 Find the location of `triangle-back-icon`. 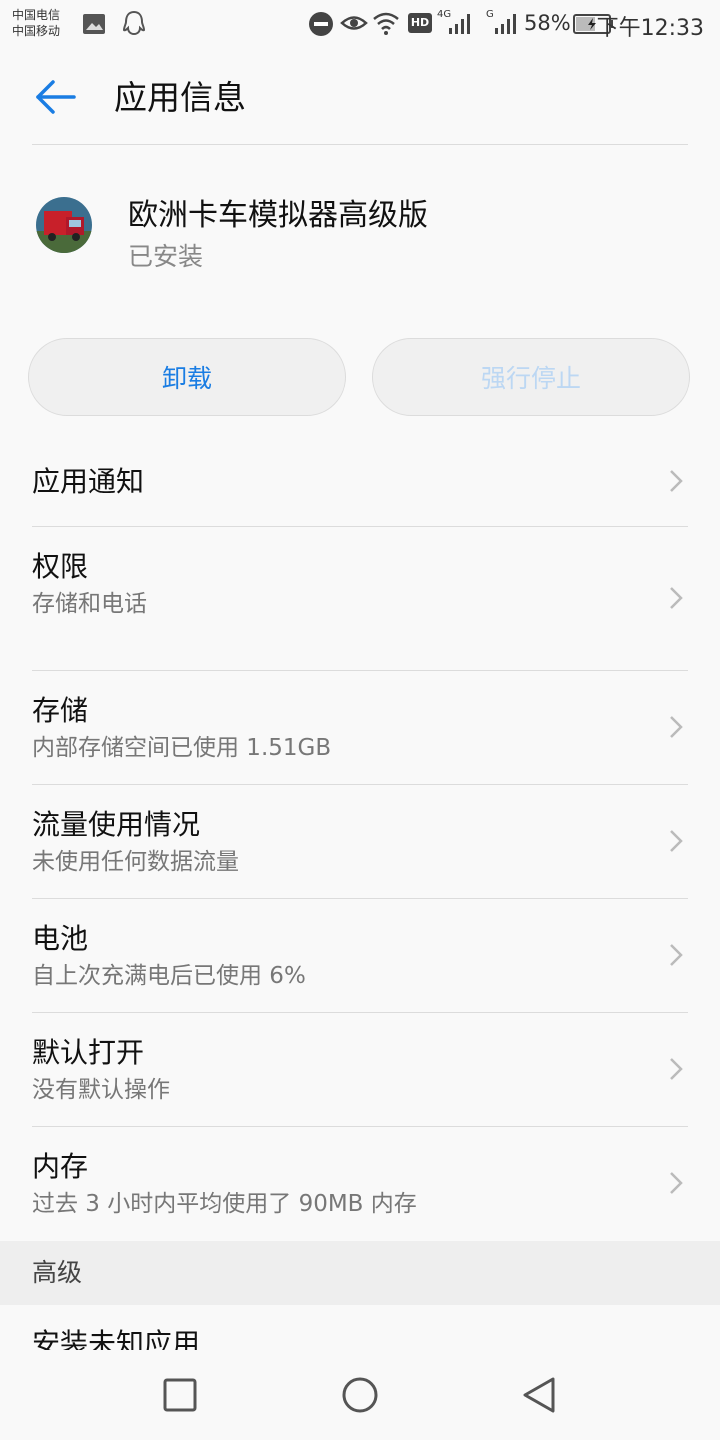

triangle-back-icon is located at coordinates (539, 1395).